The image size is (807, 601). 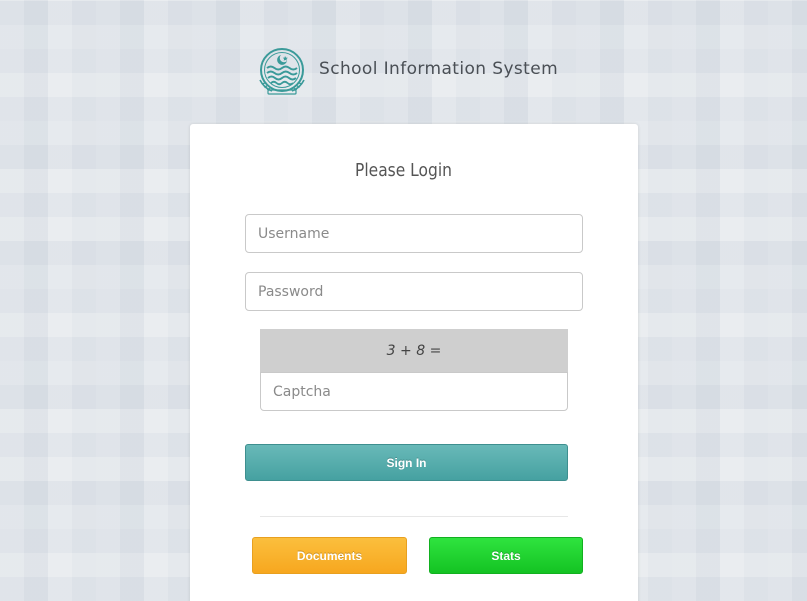 I want to click on username-input, so click(x=414, y=233).